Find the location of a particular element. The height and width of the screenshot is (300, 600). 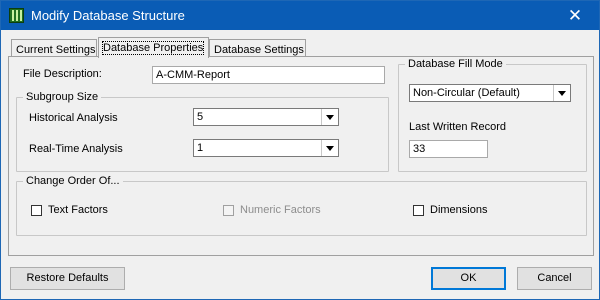

text-factors-checkbox is located at coordinates (36, 210).